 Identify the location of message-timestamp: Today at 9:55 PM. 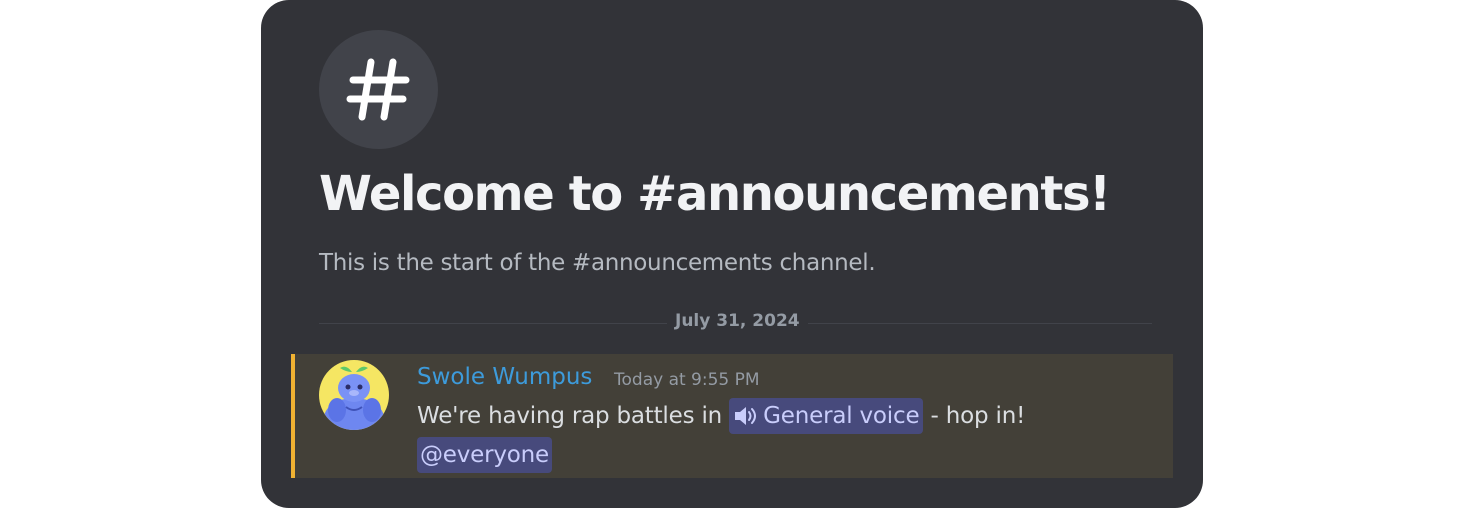
(687, 380).